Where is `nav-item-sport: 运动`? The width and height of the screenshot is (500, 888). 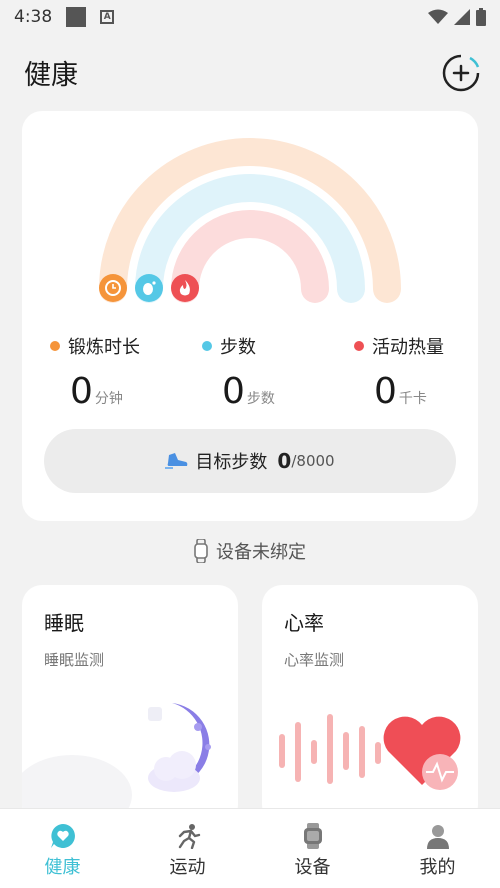
nav-item-sport: 运动 is located at coordinates (187, 848).